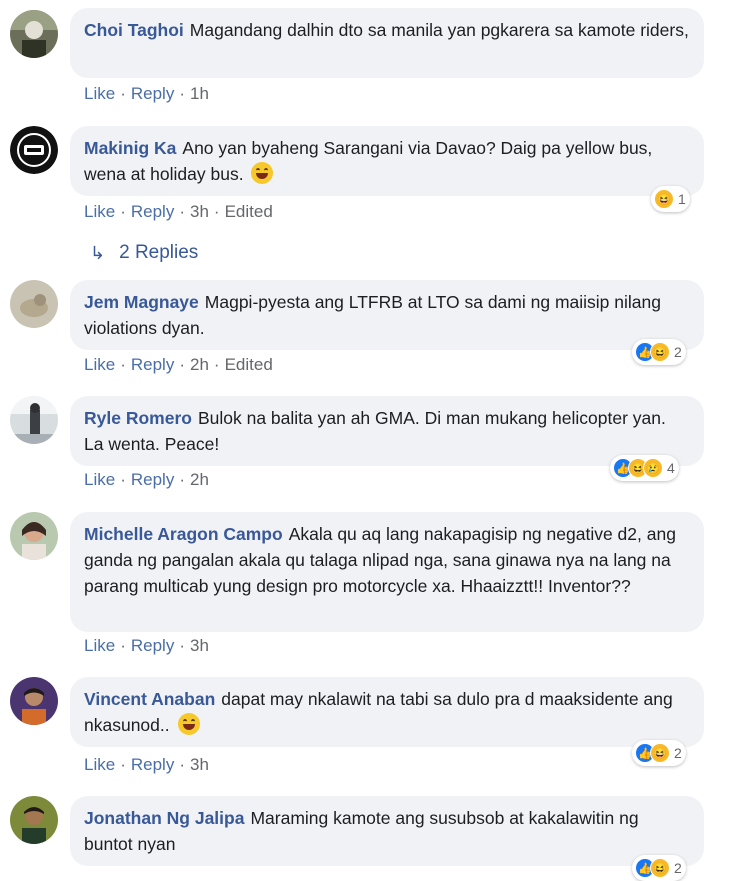  I want to click on comment-author: Jem Magnaye, so click(141, 302).